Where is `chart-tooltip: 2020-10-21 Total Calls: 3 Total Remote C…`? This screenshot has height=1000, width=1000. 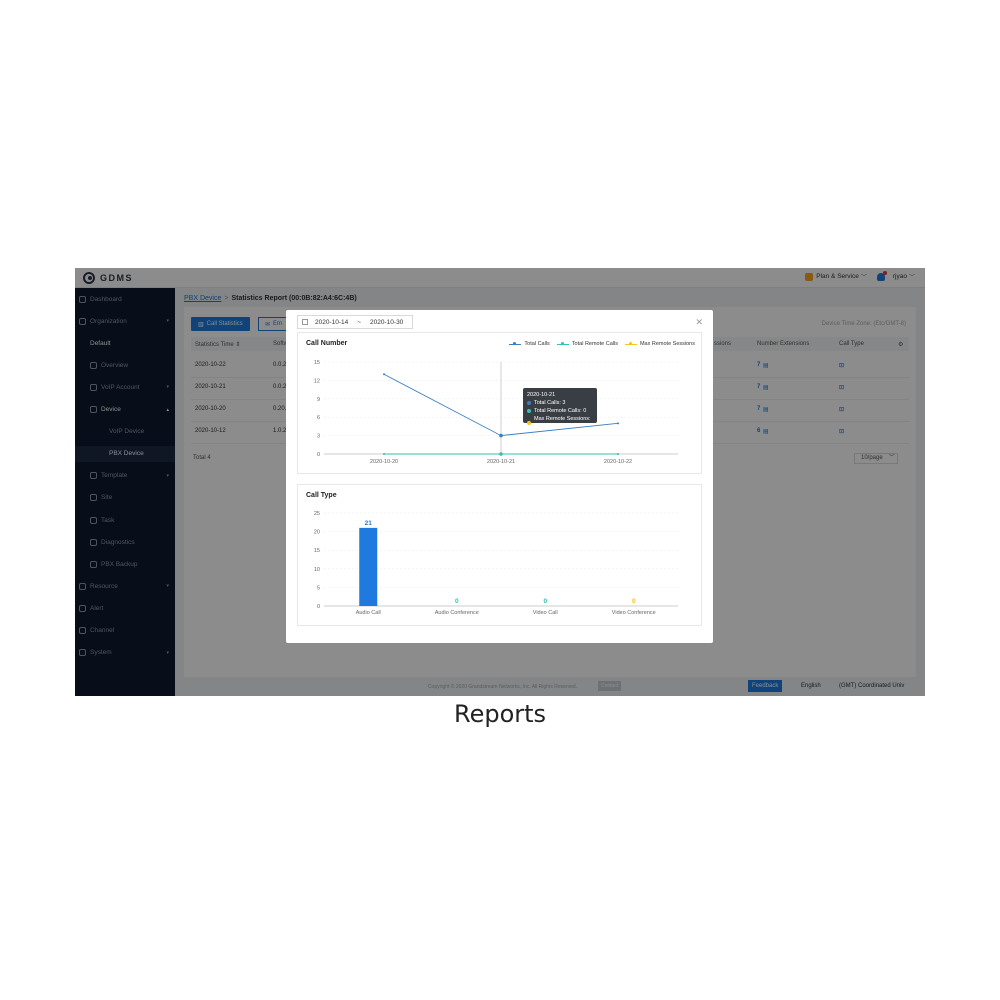 chart-tooltip: 2020-10-21 Total Calls: 3 Total Remote C… is located at coordinates (560, 409).